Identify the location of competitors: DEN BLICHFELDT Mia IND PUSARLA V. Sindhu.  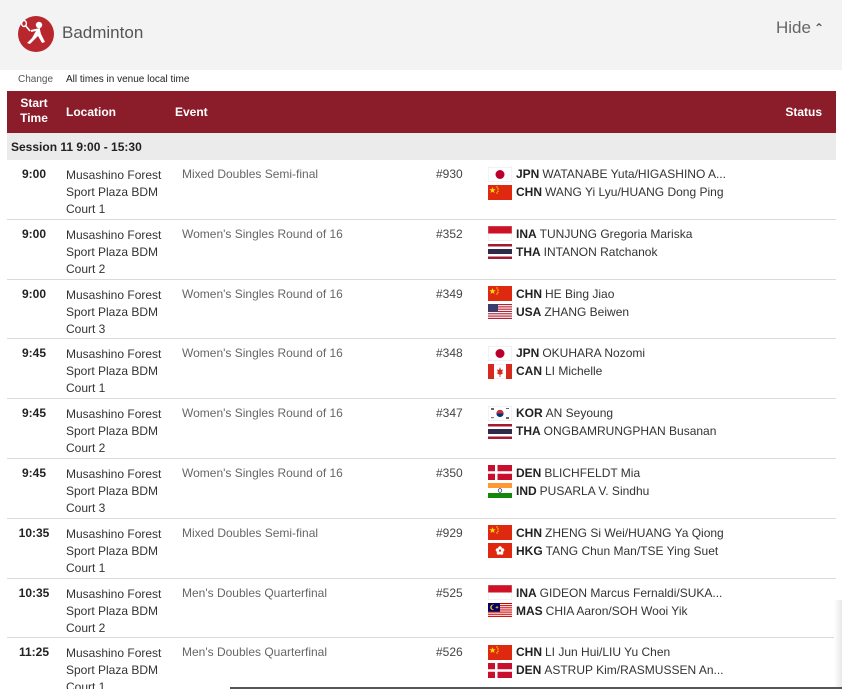
(568, 482).